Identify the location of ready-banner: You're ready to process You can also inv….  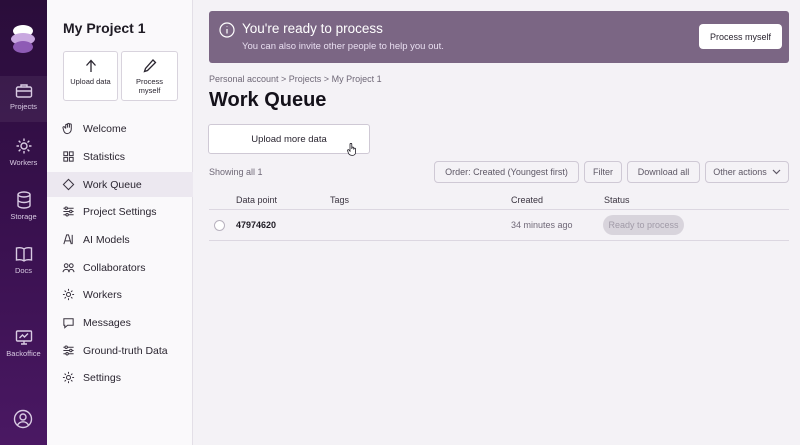
(499, 37).